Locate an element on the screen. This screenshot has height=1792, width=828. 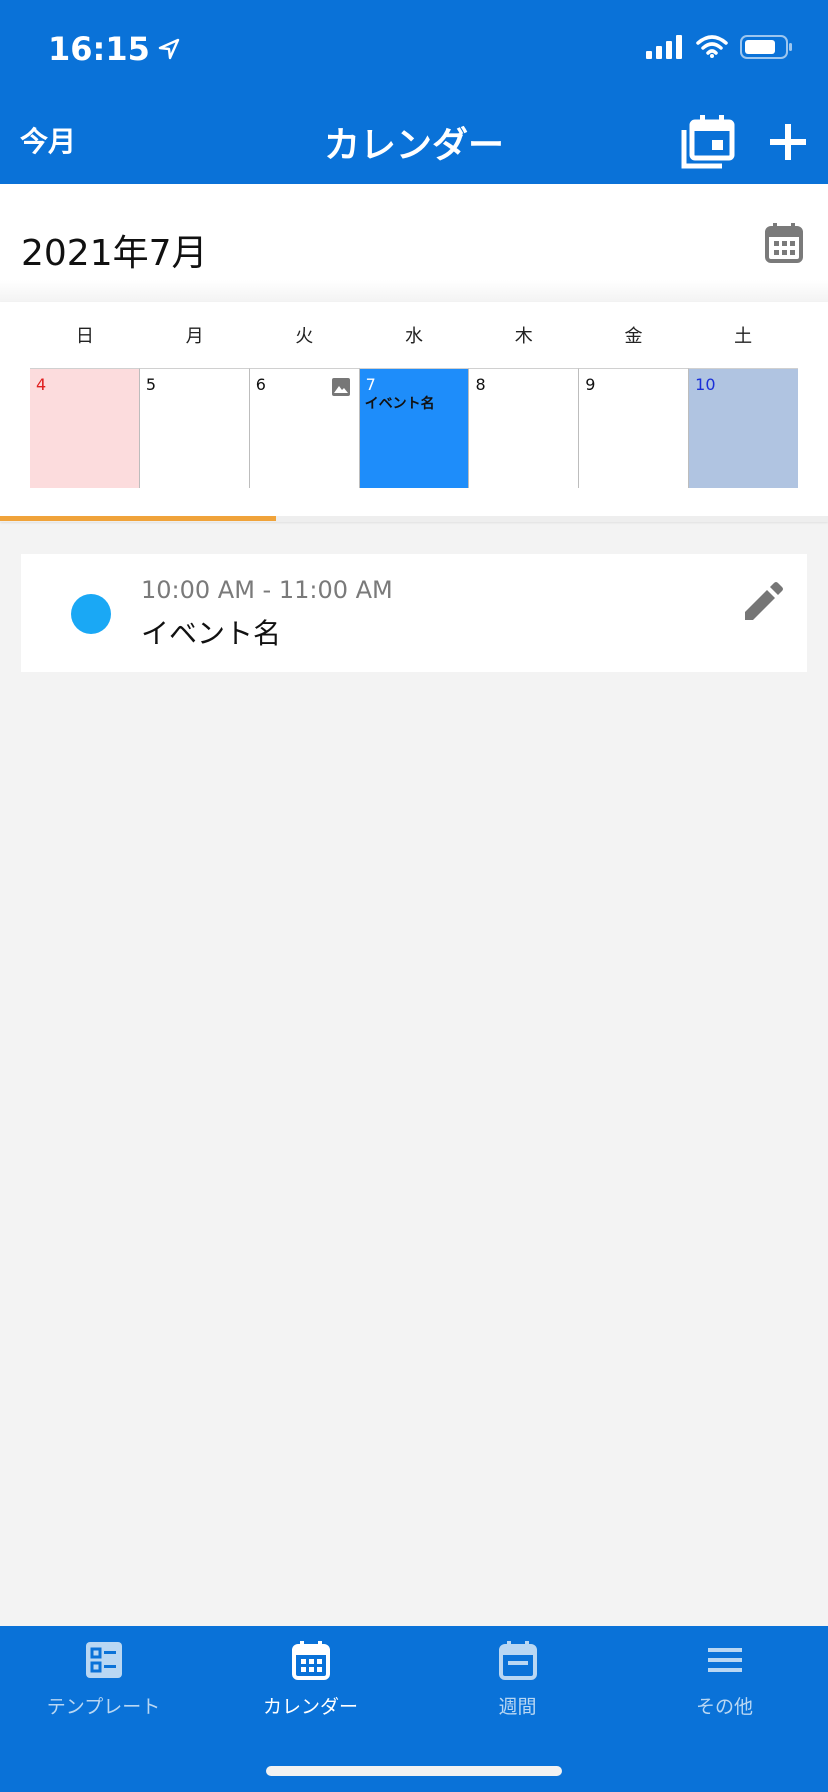
month-picker-button is located at coordinates (784, 245).